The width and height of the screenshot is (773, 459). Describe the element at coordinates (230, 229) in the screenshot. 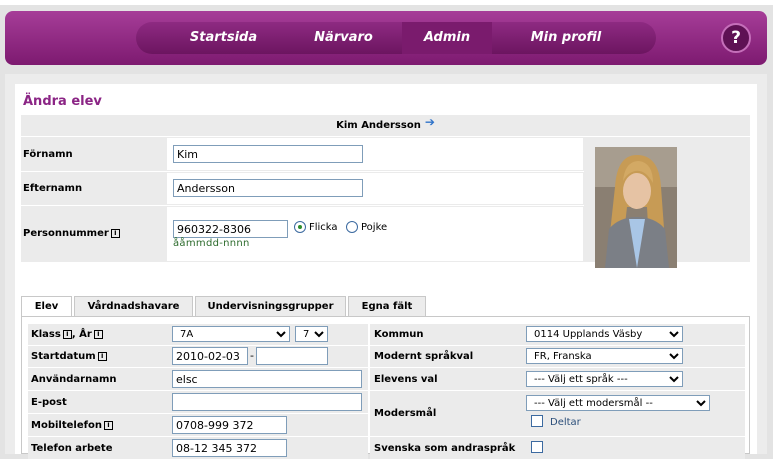

I see `personnummer-input` at that location.